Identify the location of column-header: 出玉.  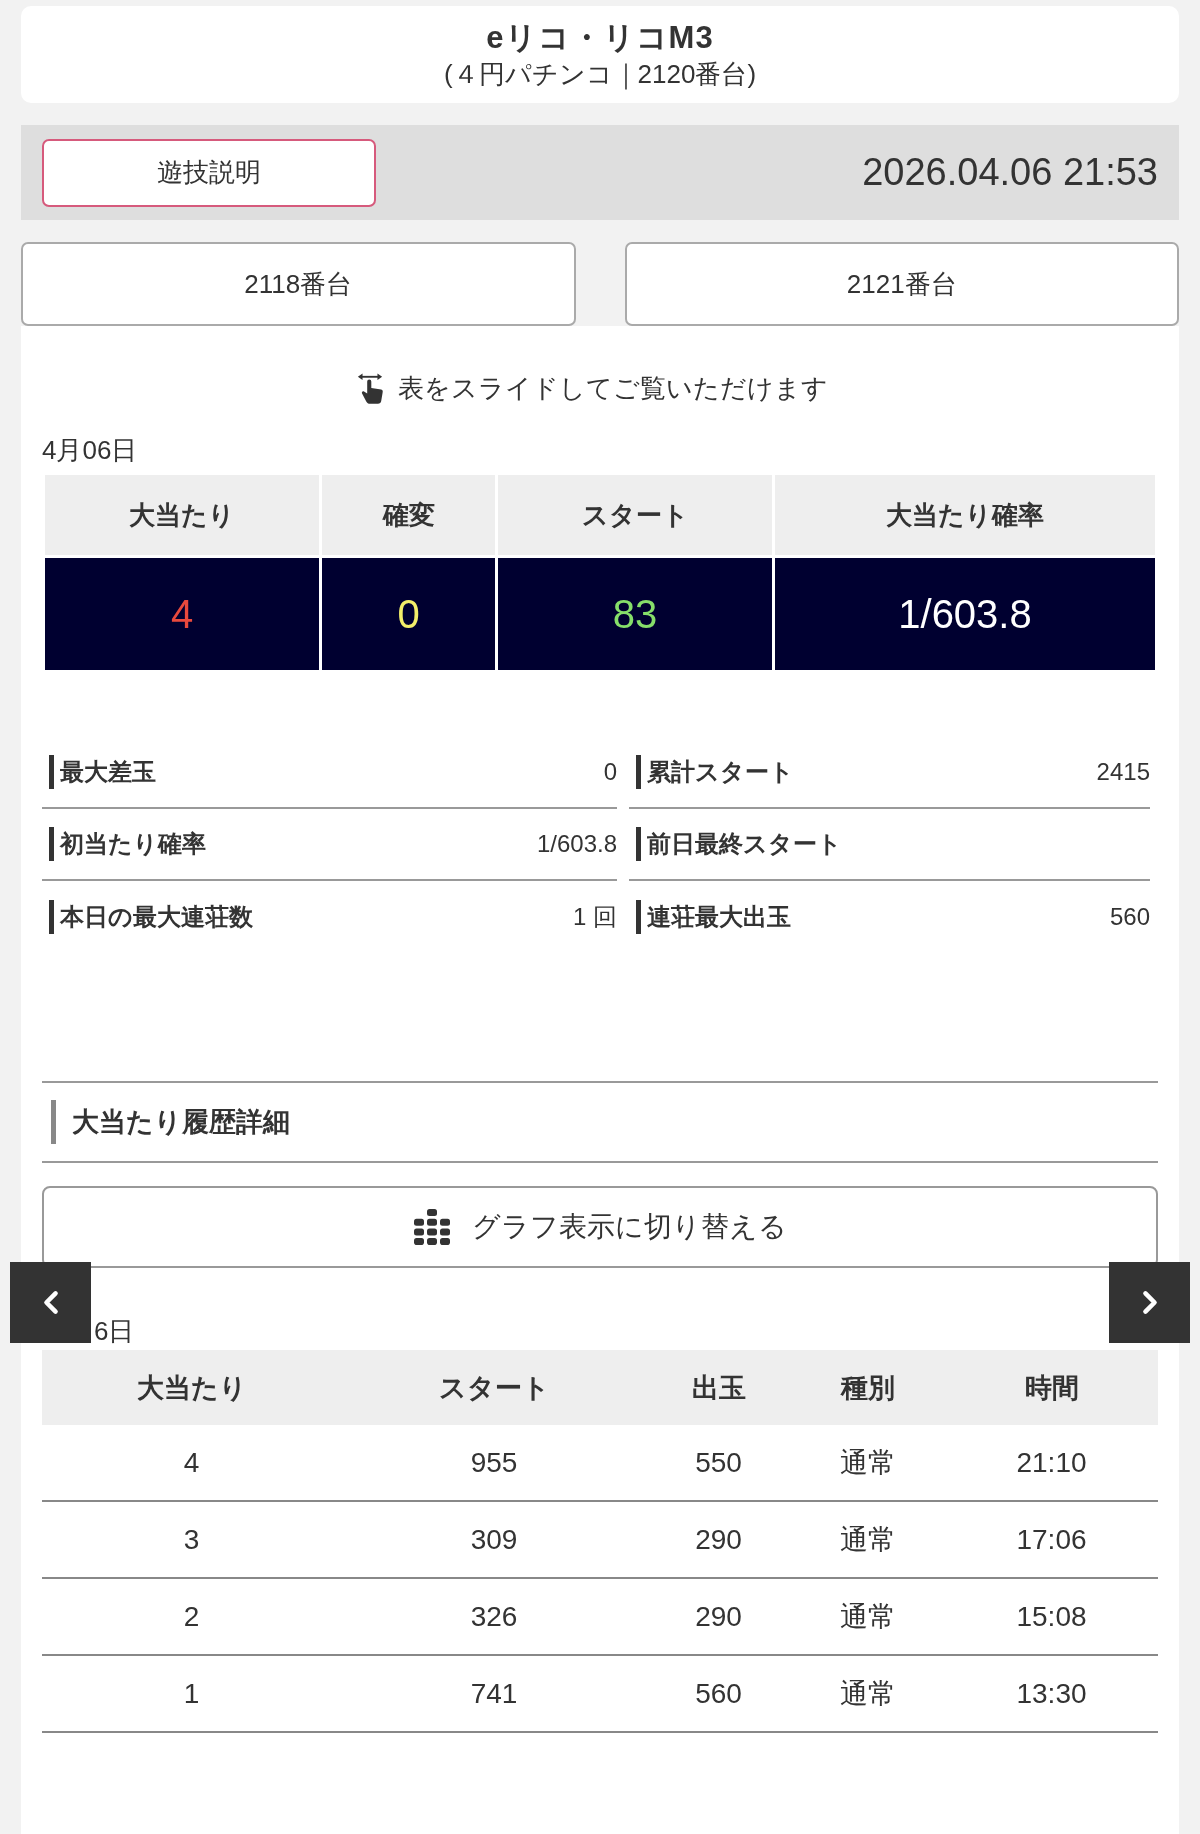
(718, 1387).